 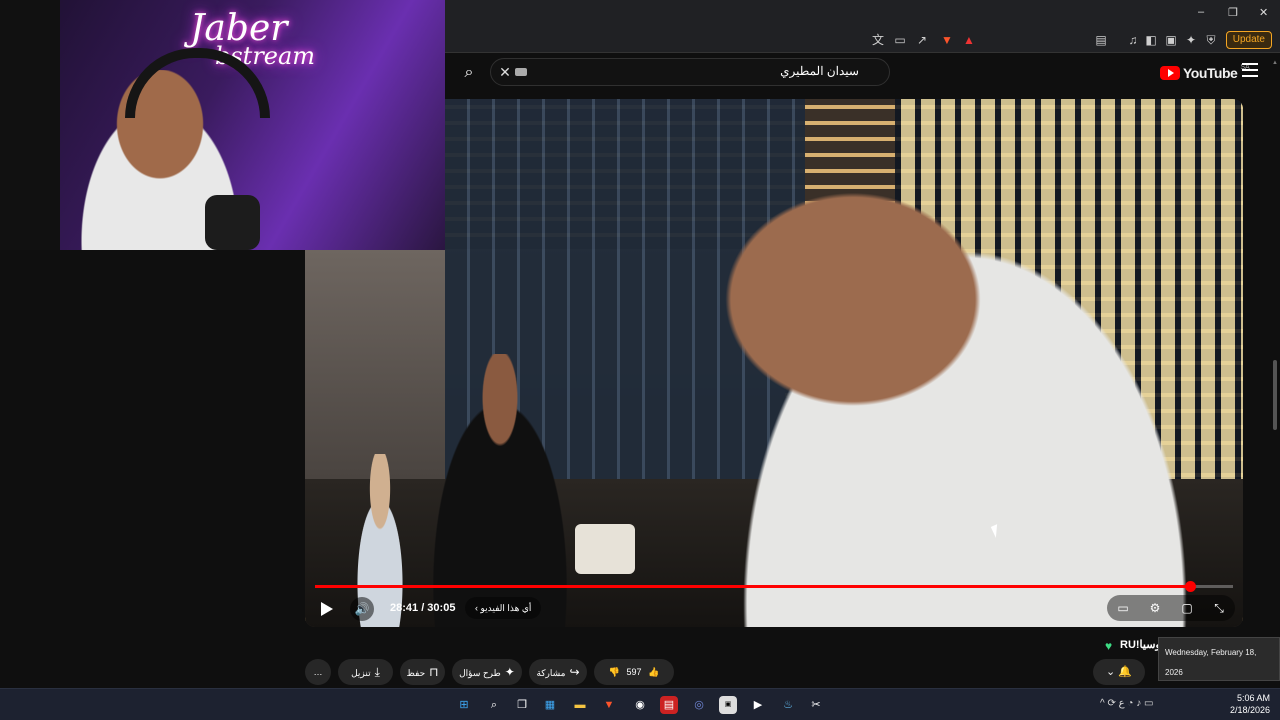 What do you see at coordinates (1140, 644) in the screenshot?
I see `channel-name: وسيا!RU` at bounding box center [1140, 644].